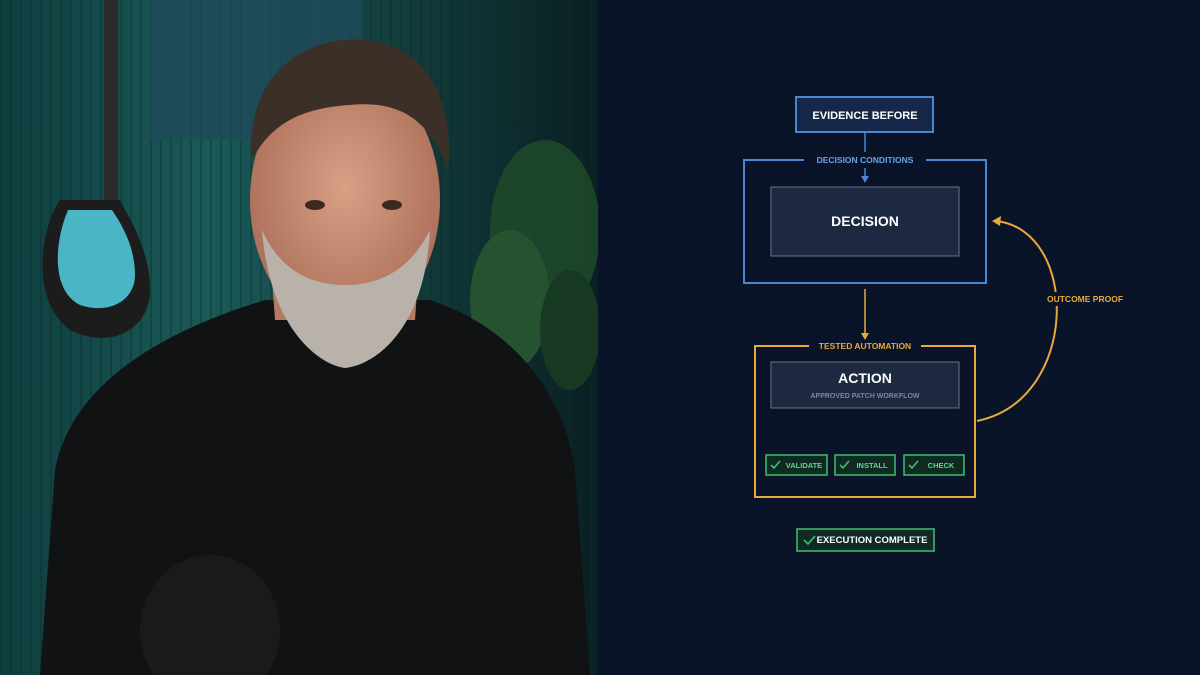 Image resolution: width=1200 pixels, height=675 pixels. I want to click on step-check: CHECK, so click(934, 465).